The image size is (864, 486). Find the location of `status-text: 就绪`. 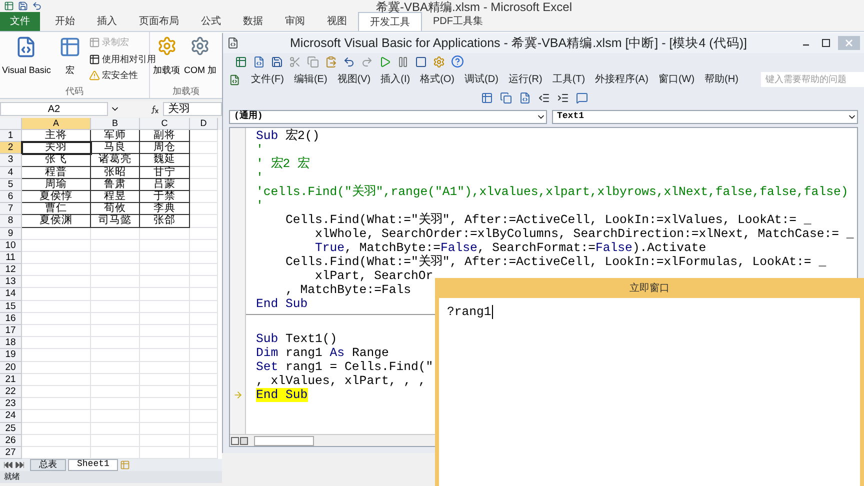

status-text: 就绪 is located at coordinates (12, 477).